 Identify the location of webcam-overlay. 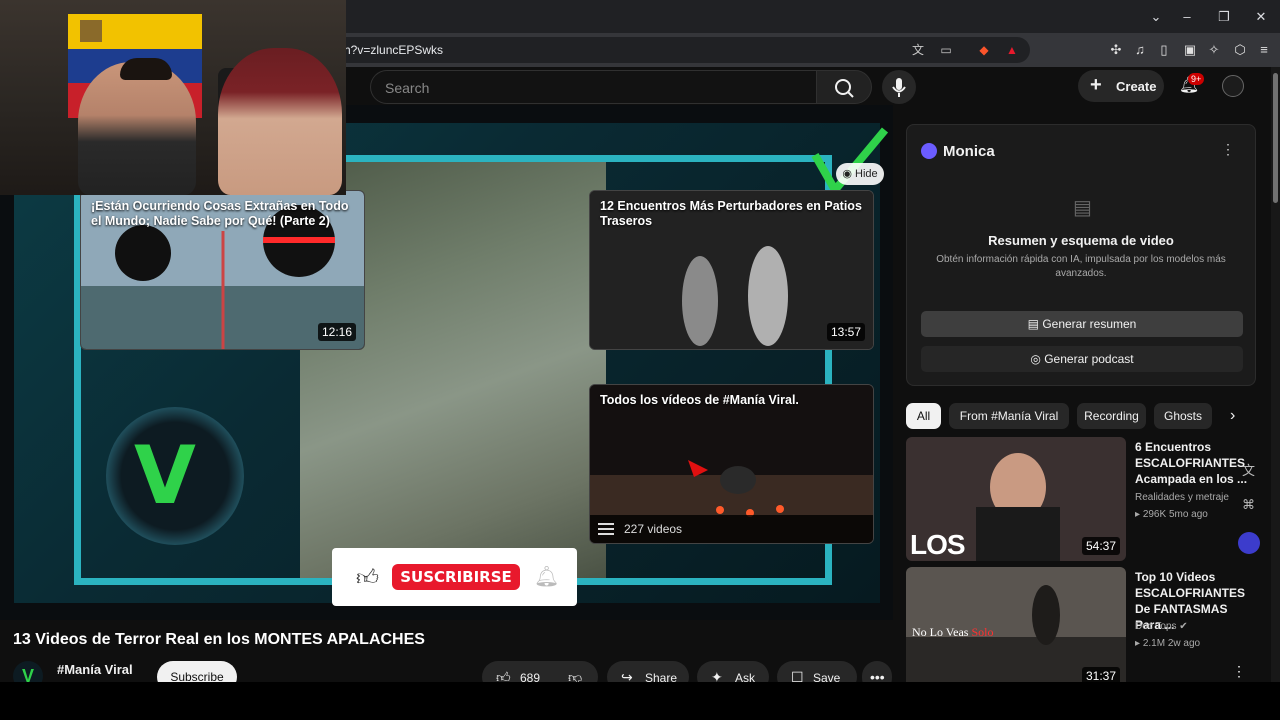
(173, 97).